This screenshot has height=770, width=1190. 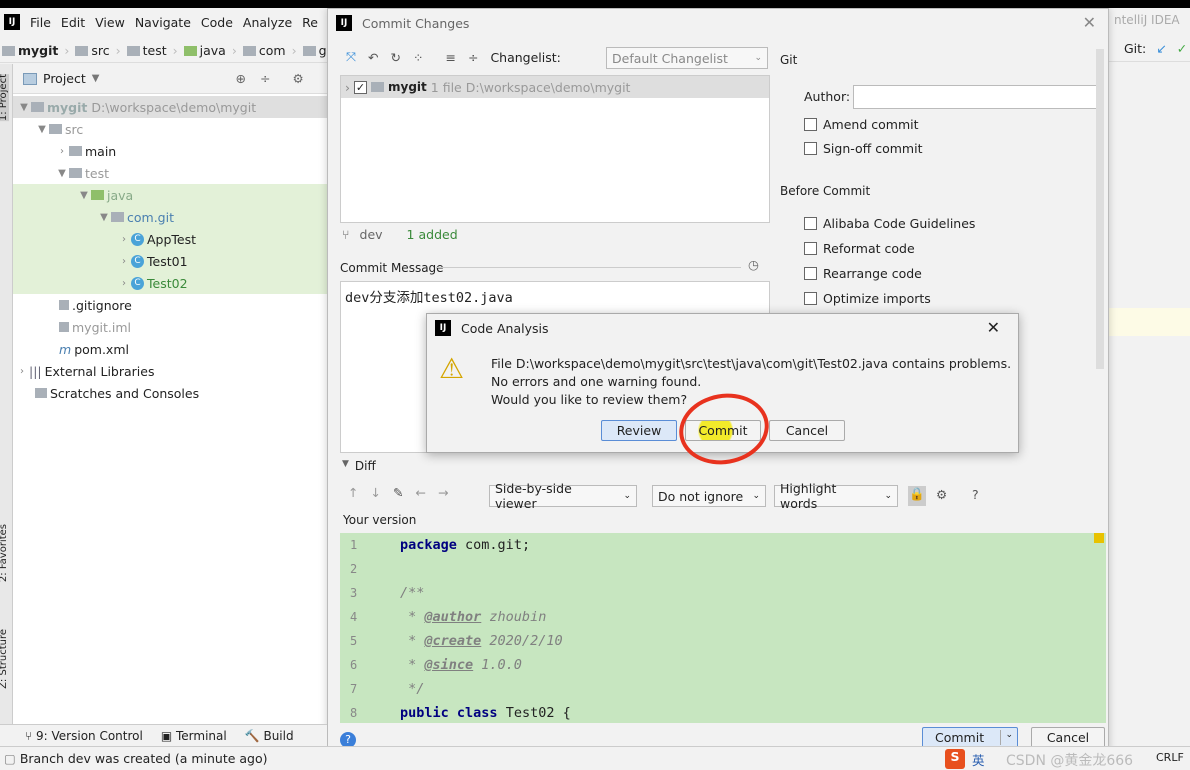 I want to click on tree-item-mygit: ▼ mygit D:\workspace\demo\mygit, so click(x=170, y=107).